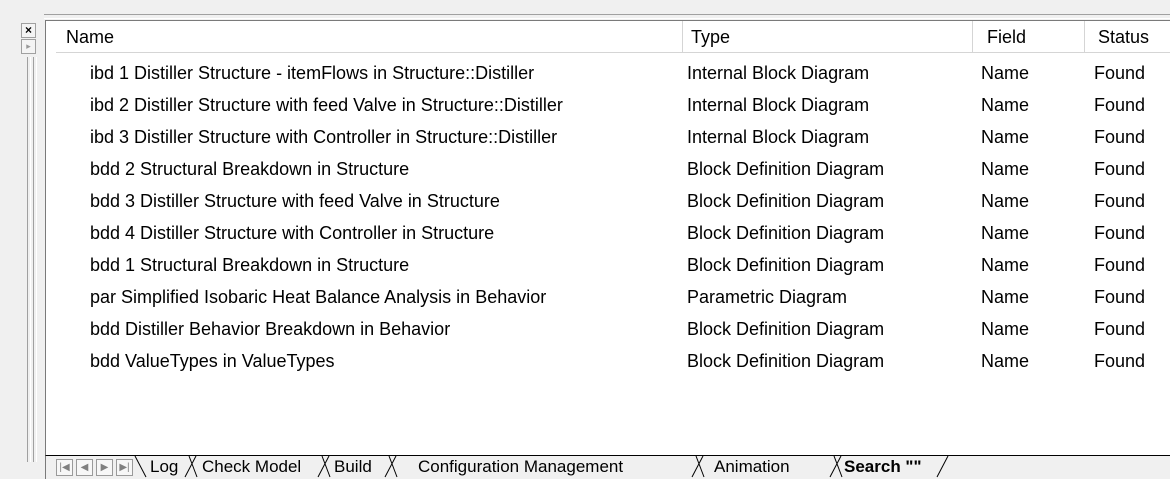 This screenshot has height=479, width=1170. Describe the element at coordinates (520, 467) in the screenshot. I see `tab-configuration-management: Configuration Management` at that location.